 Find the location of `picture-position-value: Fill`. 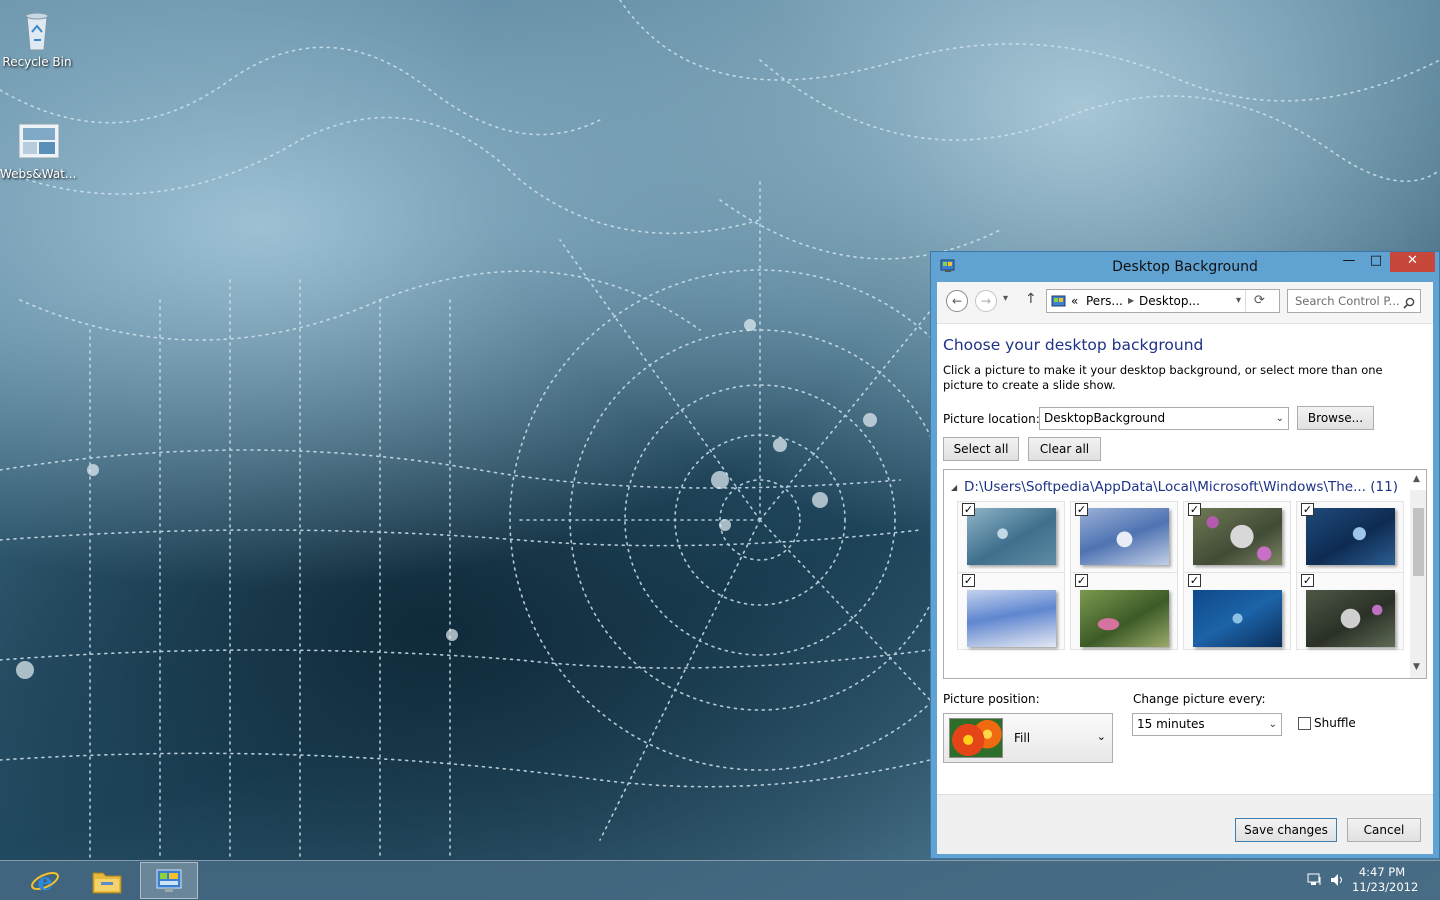

picture-position-value: Fill is located at coordinates (1022, 738).